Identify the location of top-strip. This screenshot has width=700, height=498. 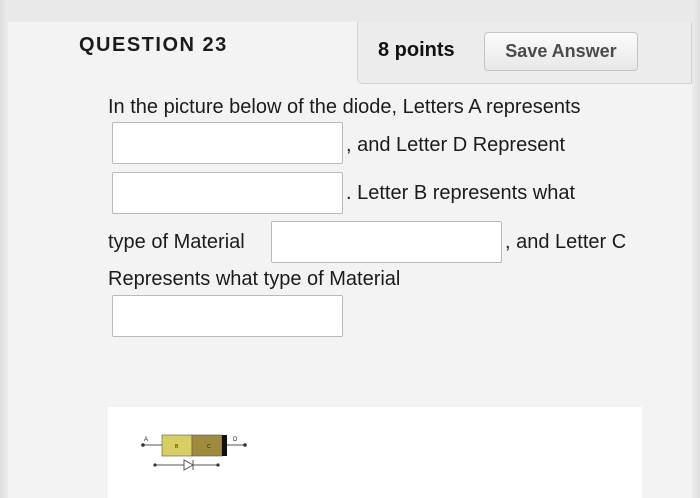
(350, 11).